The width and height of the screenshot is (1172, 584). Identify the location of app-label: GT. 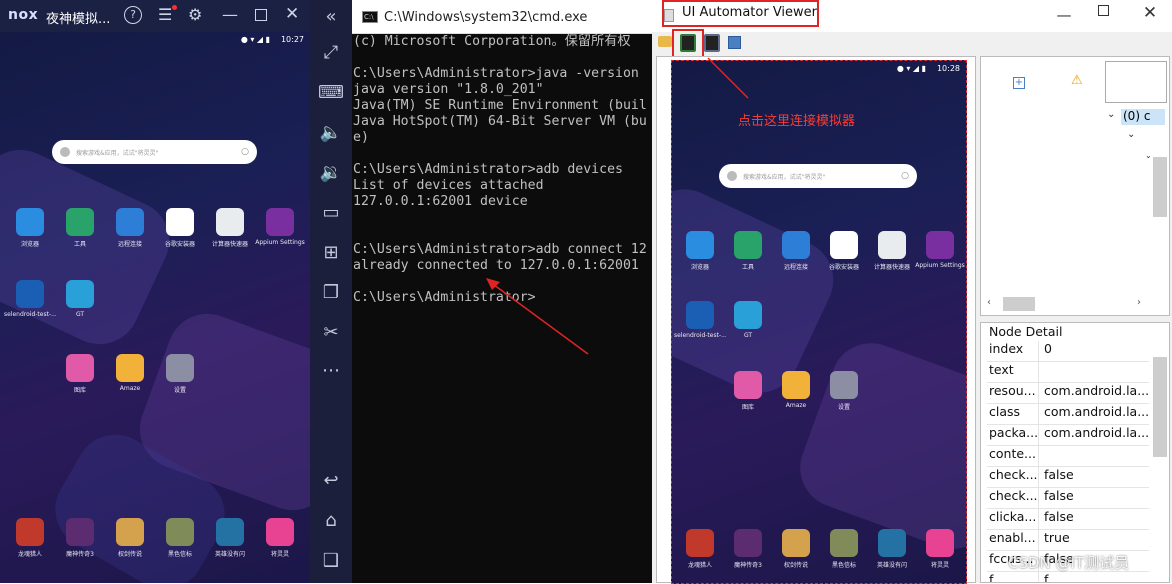
(80, 314).